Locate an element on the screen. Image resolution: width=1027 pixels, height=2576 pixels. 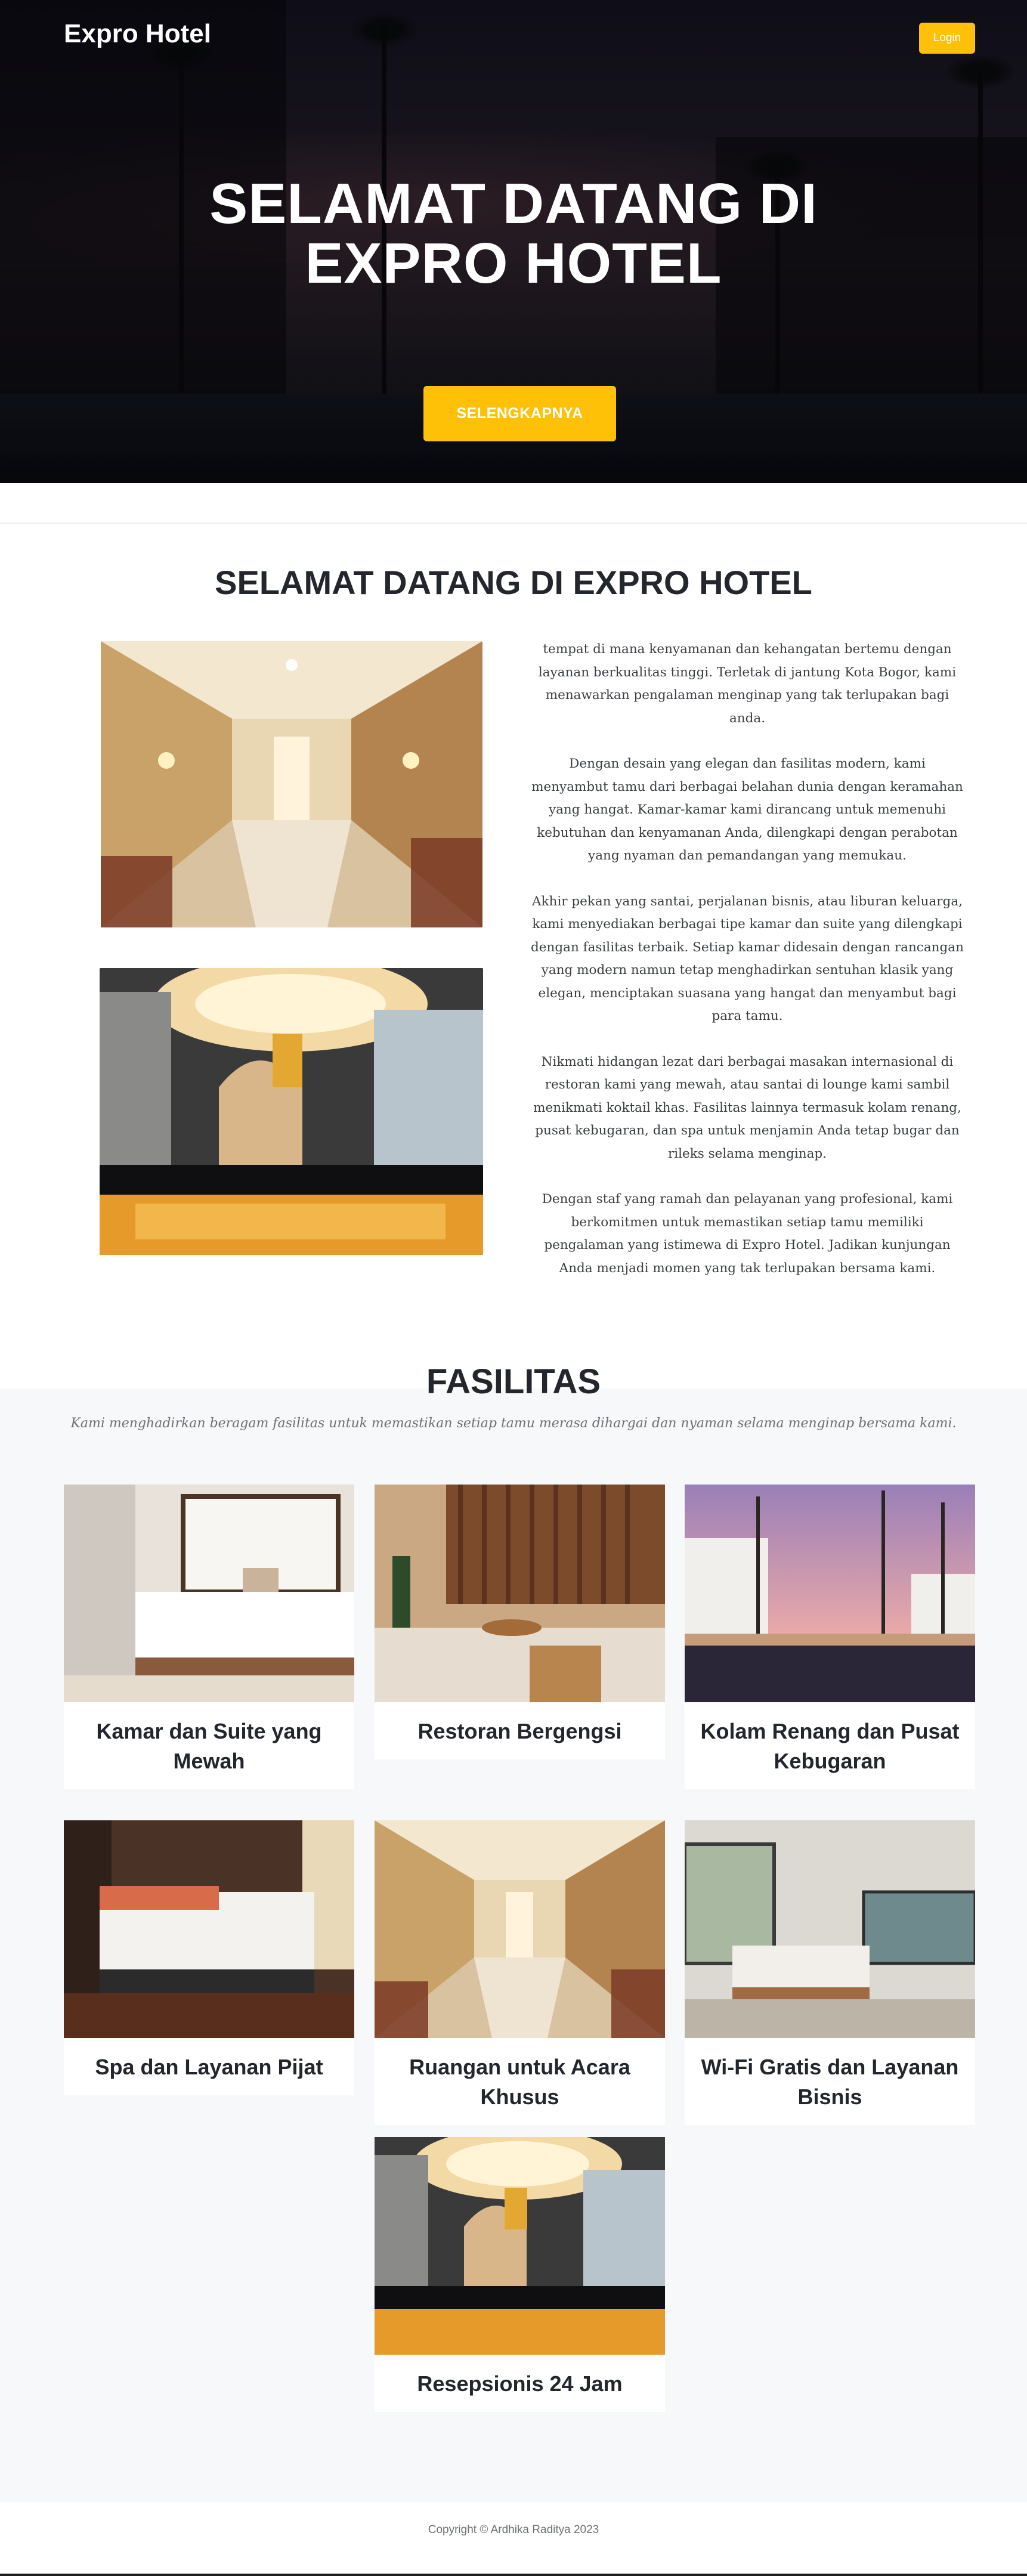
facility-label: Kolam Renang dan Pusat Kebugaran is located at coordinates (830, 1746).